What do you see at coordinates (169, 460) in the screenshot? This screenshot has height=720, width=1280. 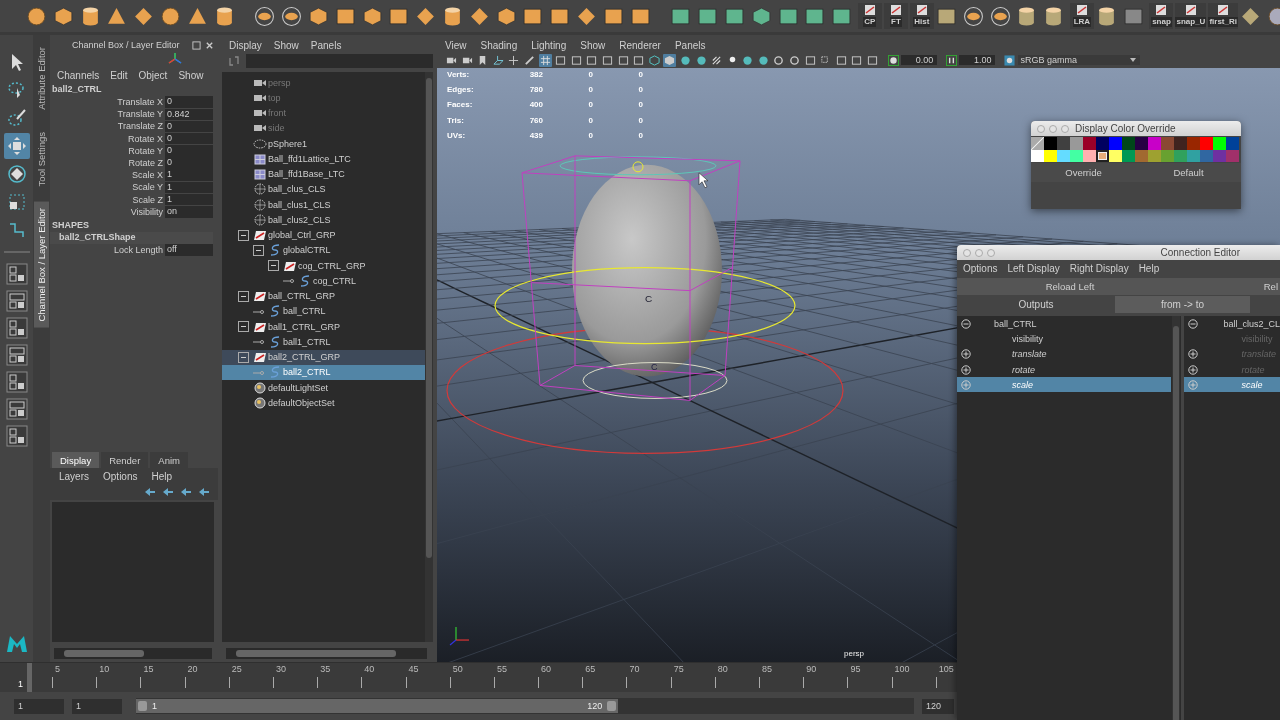 I see `tab: Anim` at bounding box center [169, 460].